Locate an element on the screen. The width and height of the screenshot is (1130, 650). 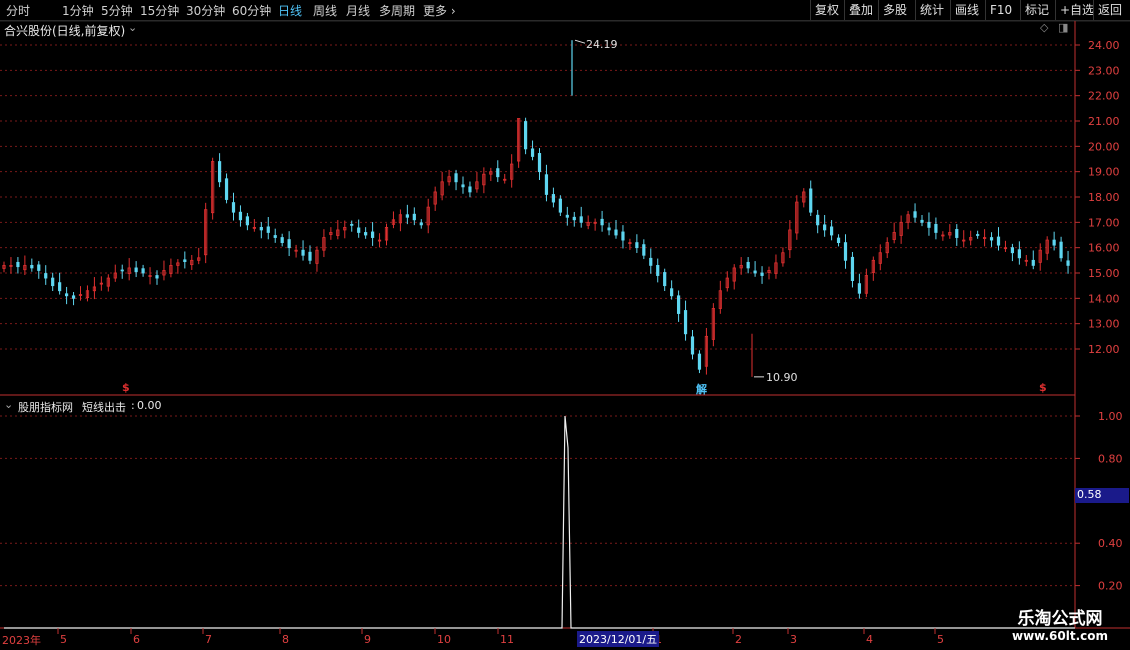
price-tick-label: 19.00 is located at coordinates (1104, 172).